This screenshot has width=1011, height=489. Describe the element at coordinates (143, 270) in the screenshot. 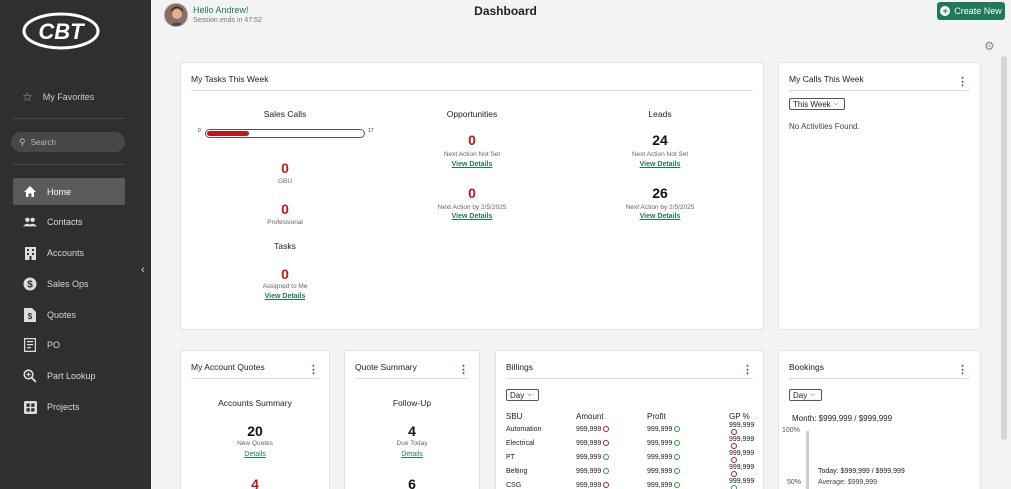

I see `collapse-sidebar-icon: ‹` at that location.